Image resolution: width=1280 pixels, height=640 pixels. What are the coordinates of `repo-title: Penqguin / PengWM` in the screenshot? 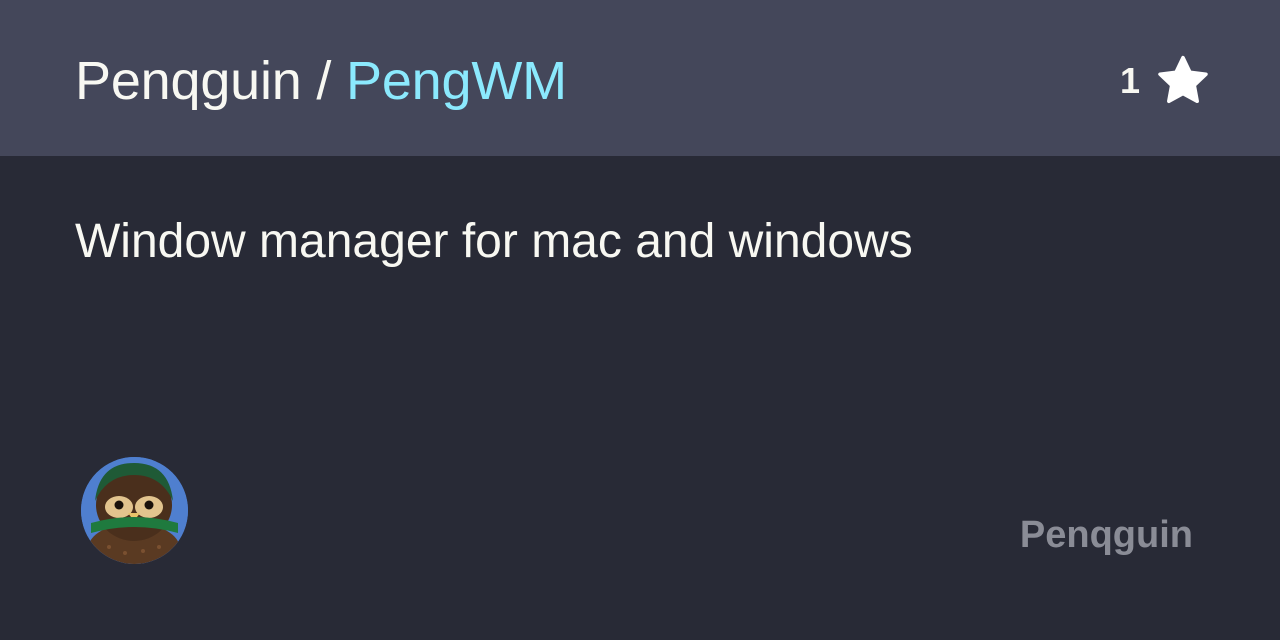 It's located at (321, 81).